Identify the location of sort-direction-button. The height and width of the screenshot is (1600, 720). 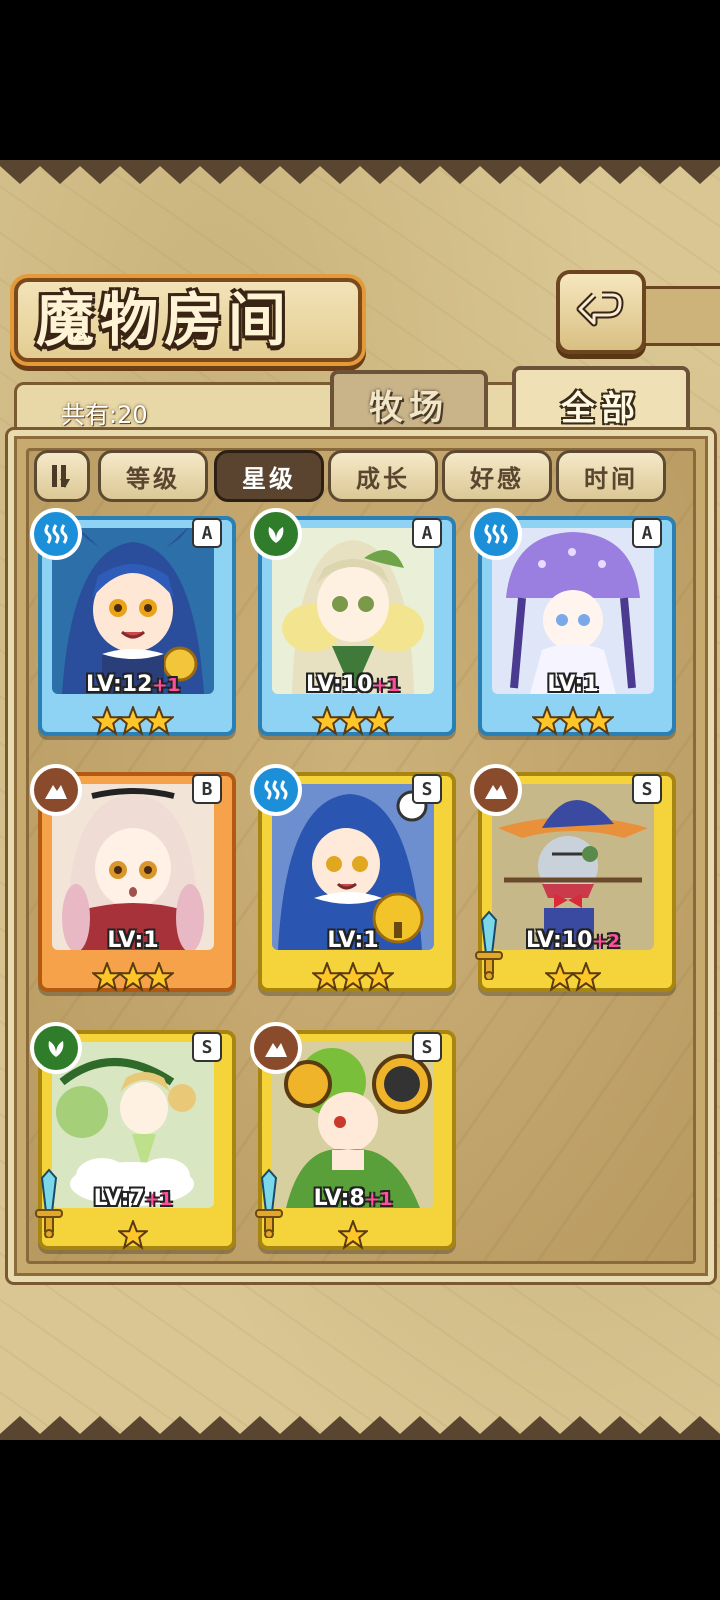
(62, 476).